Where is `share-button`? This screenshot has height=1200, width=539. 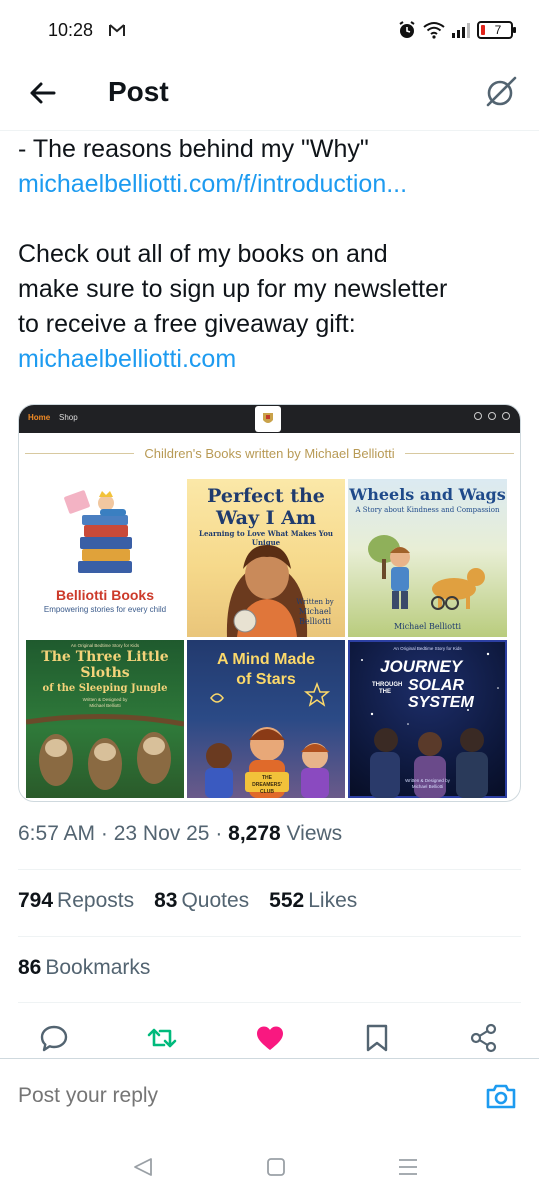
share-button is located at coordinates (484, 1038).